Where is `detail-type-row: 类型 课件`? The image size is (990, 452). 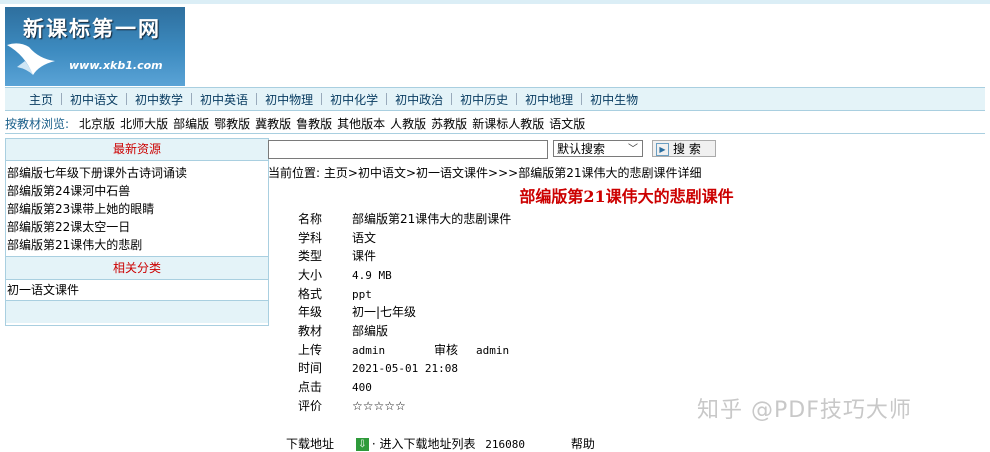
detail-type-row: 类型 课件 is located at coordinates (337, 255).